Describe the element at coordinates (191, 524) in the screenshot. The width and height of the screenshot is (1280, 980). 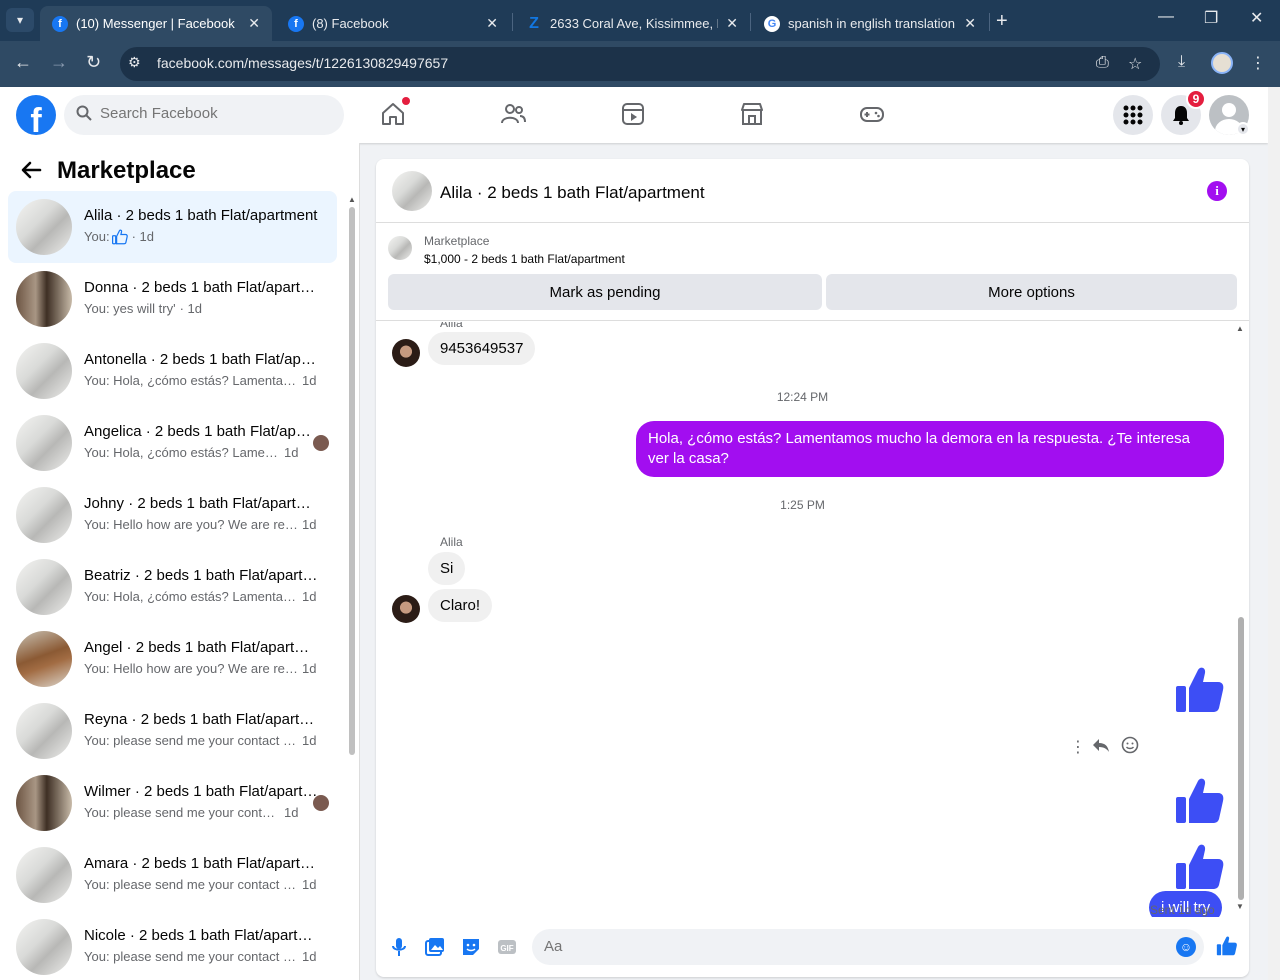
I see `snippet-text: You: Hello how are you? We are really` at that location.